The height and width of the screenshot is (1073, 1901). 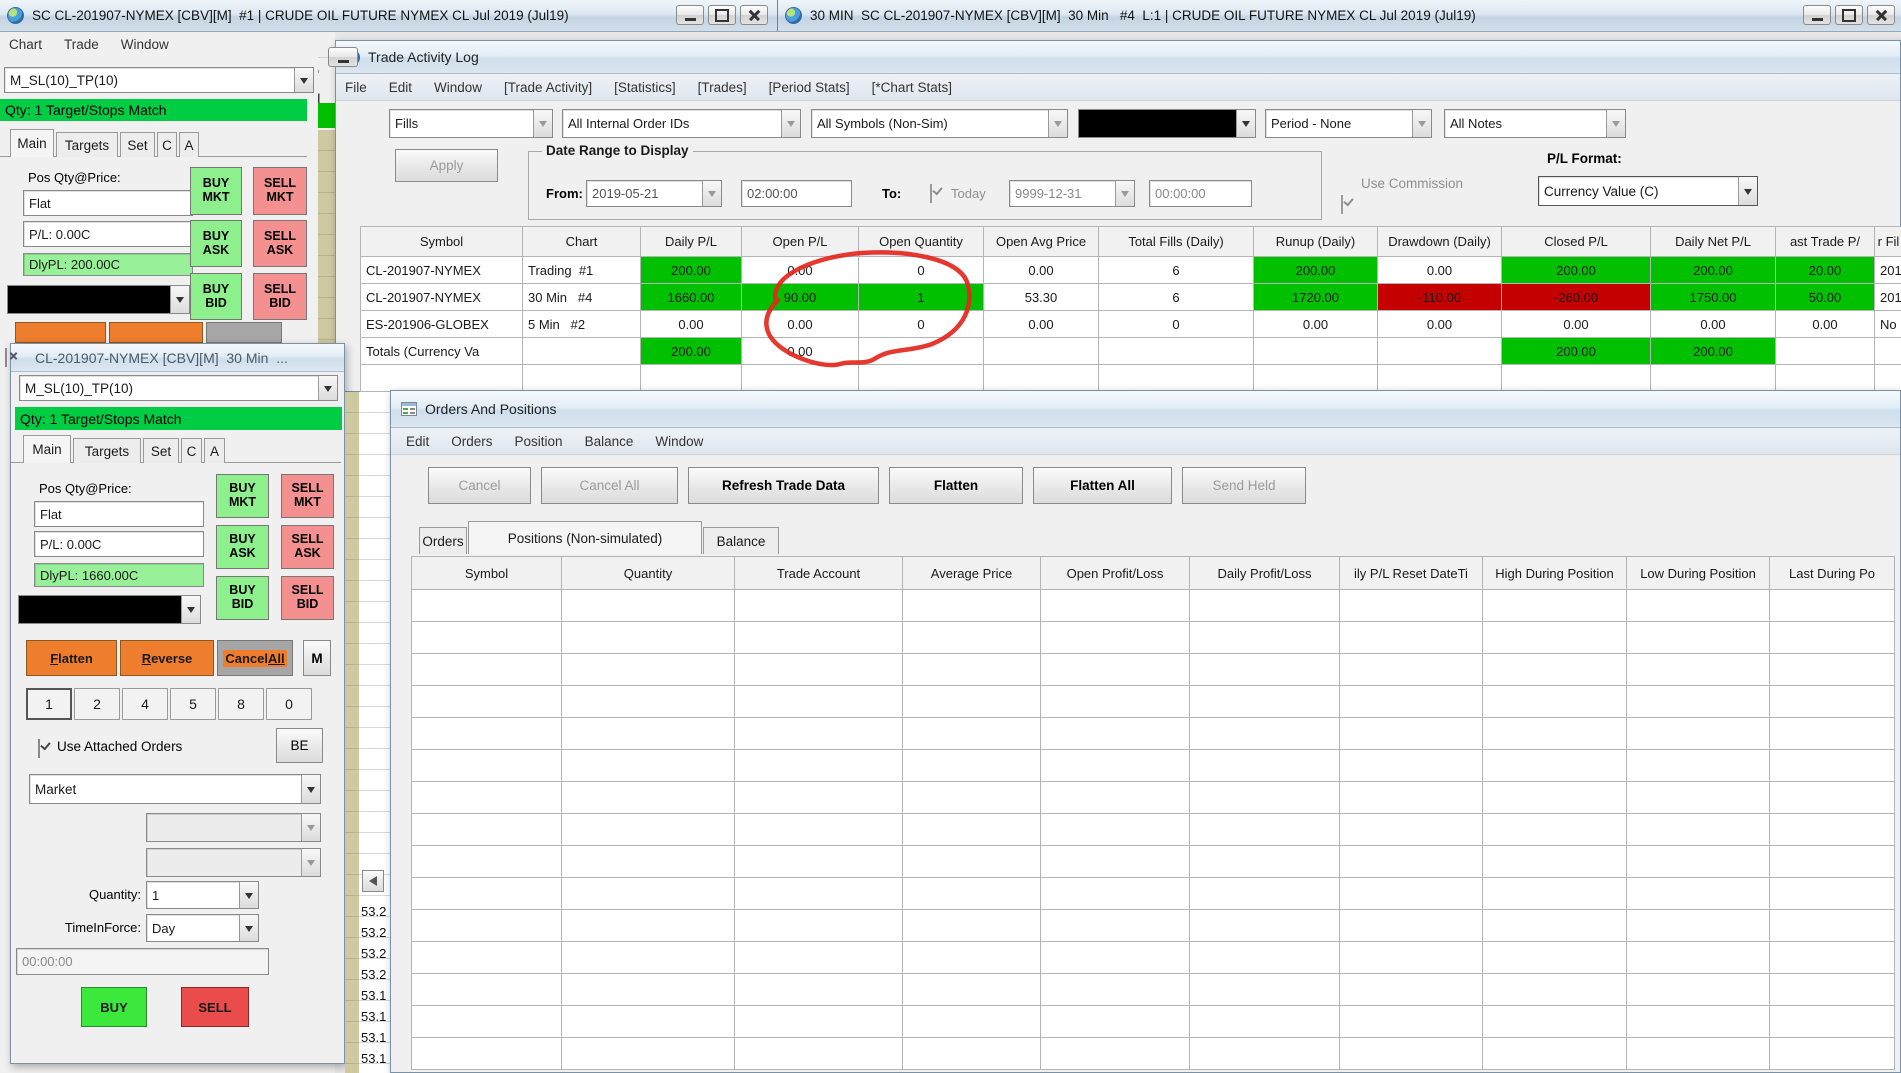 I want to click on qty-preset-5: 5, so click(x=193, y=704).